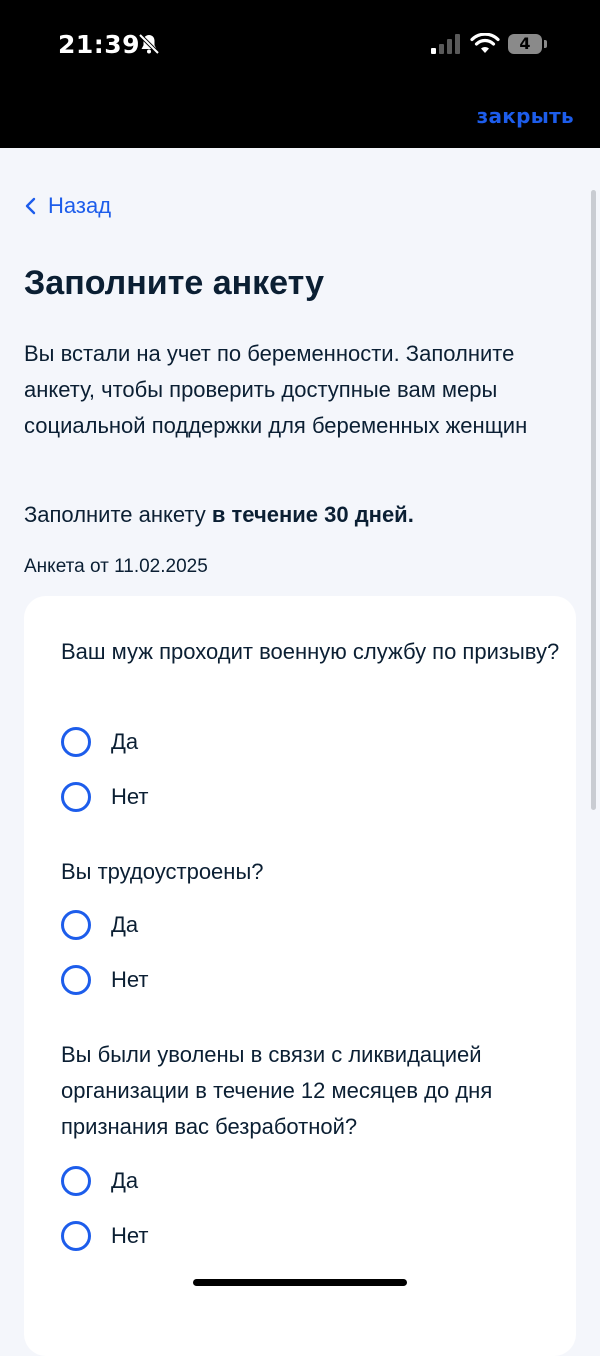 This screenshot has width=600, height=1356. I want to click on question-2: Вы трудоустроены?, so click(162, 871).